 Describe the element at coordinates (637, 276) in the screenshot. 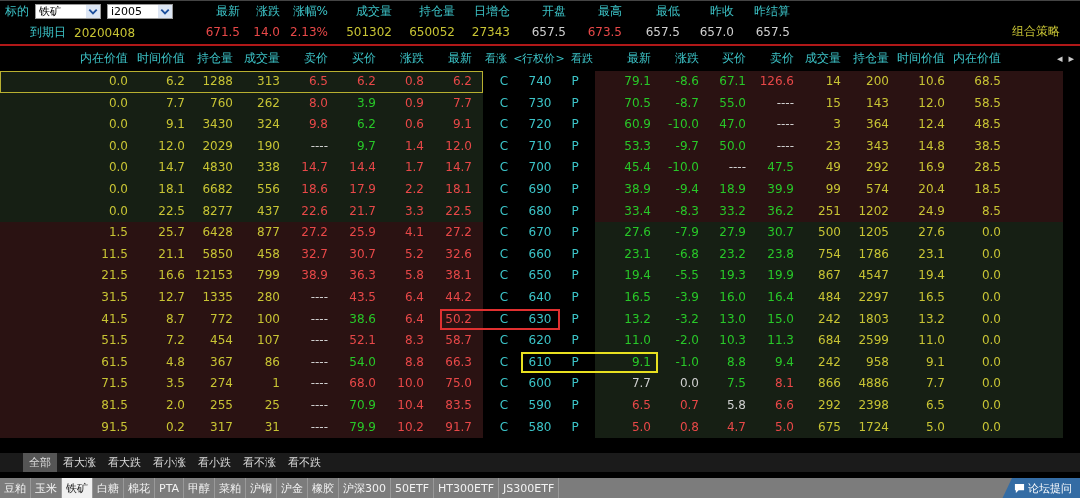

I see `table-cell-text: 19.4` at that location.